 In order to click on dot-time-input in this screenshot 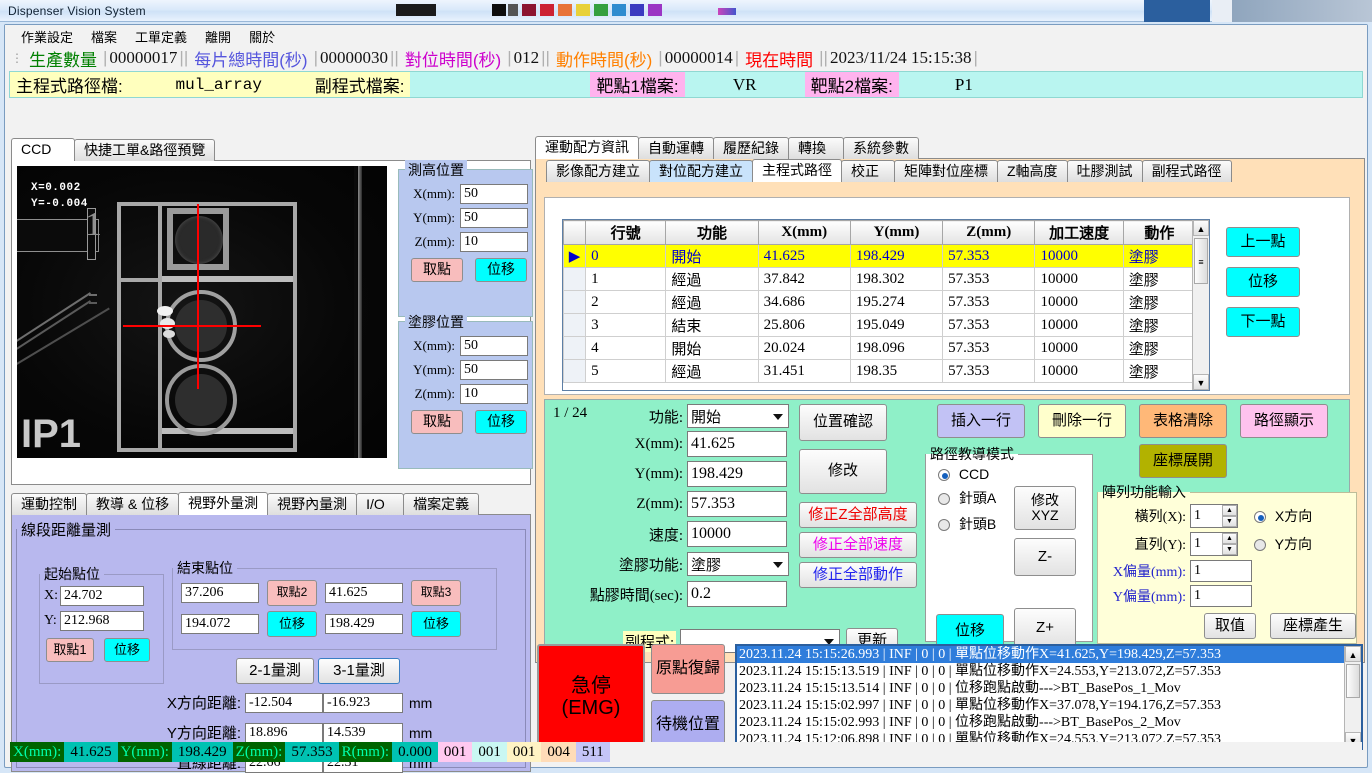, I will do `click(737, 594)`.